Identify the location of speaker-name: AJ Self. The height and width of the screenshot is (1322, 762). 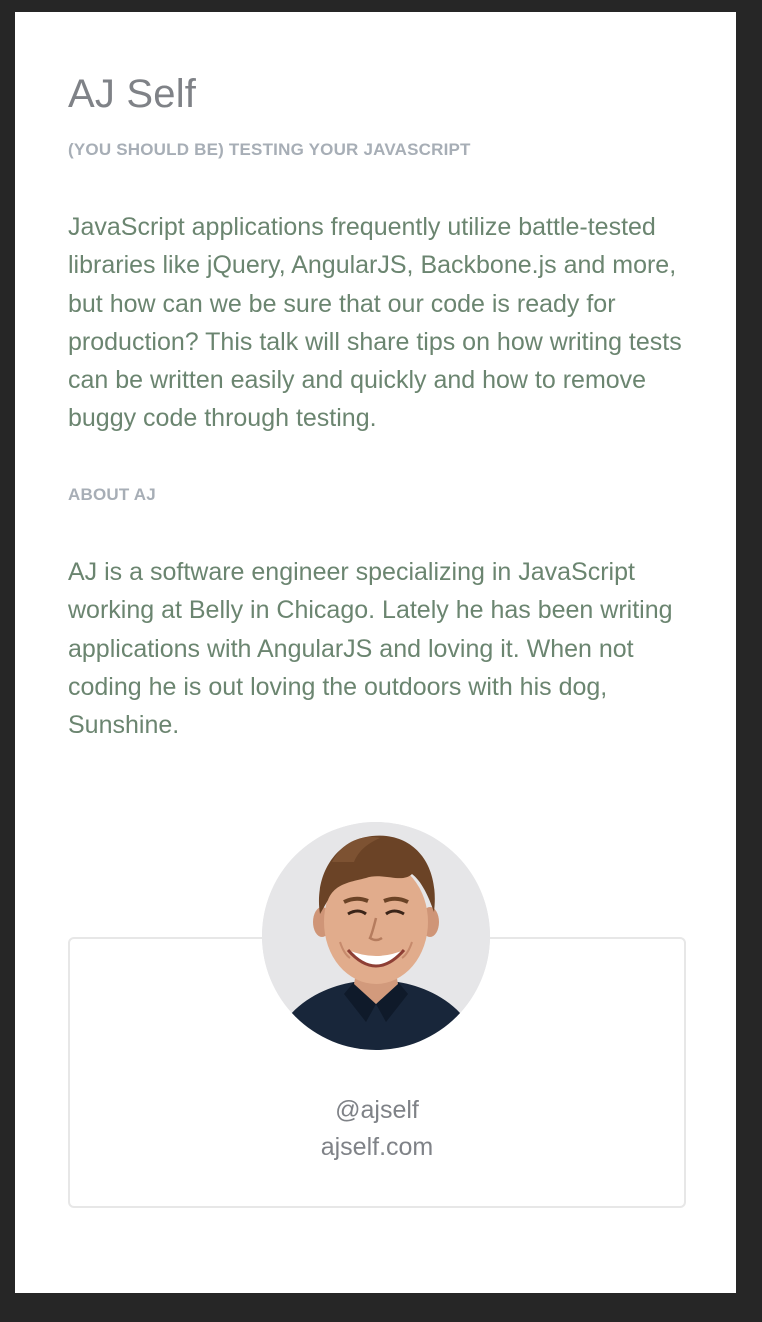
(132, 94).